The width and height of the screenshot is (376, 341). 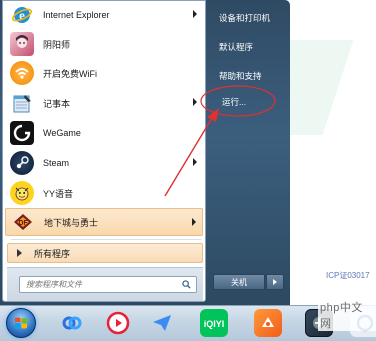 I want to click on notepad-icon, so click(x=22, y=103).